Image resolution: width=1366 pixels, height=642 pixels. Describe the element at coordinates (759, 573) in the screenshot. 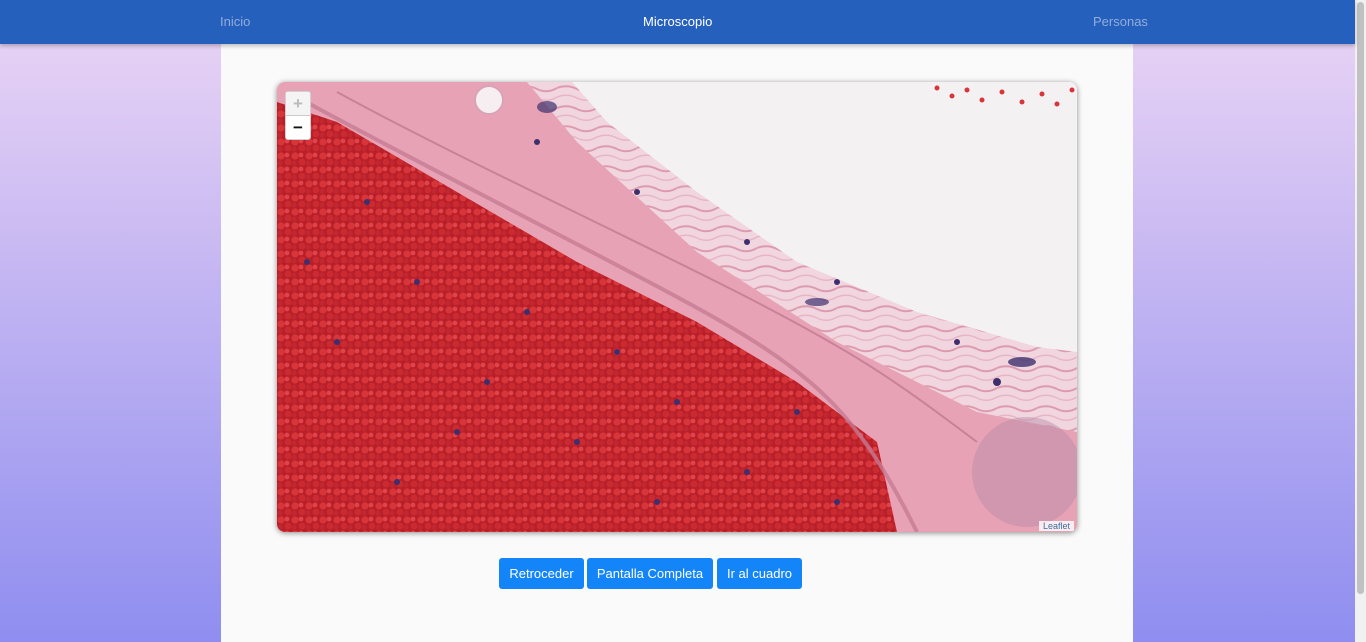

I see `goto-frame-button: Ir al cuadro` at that location.